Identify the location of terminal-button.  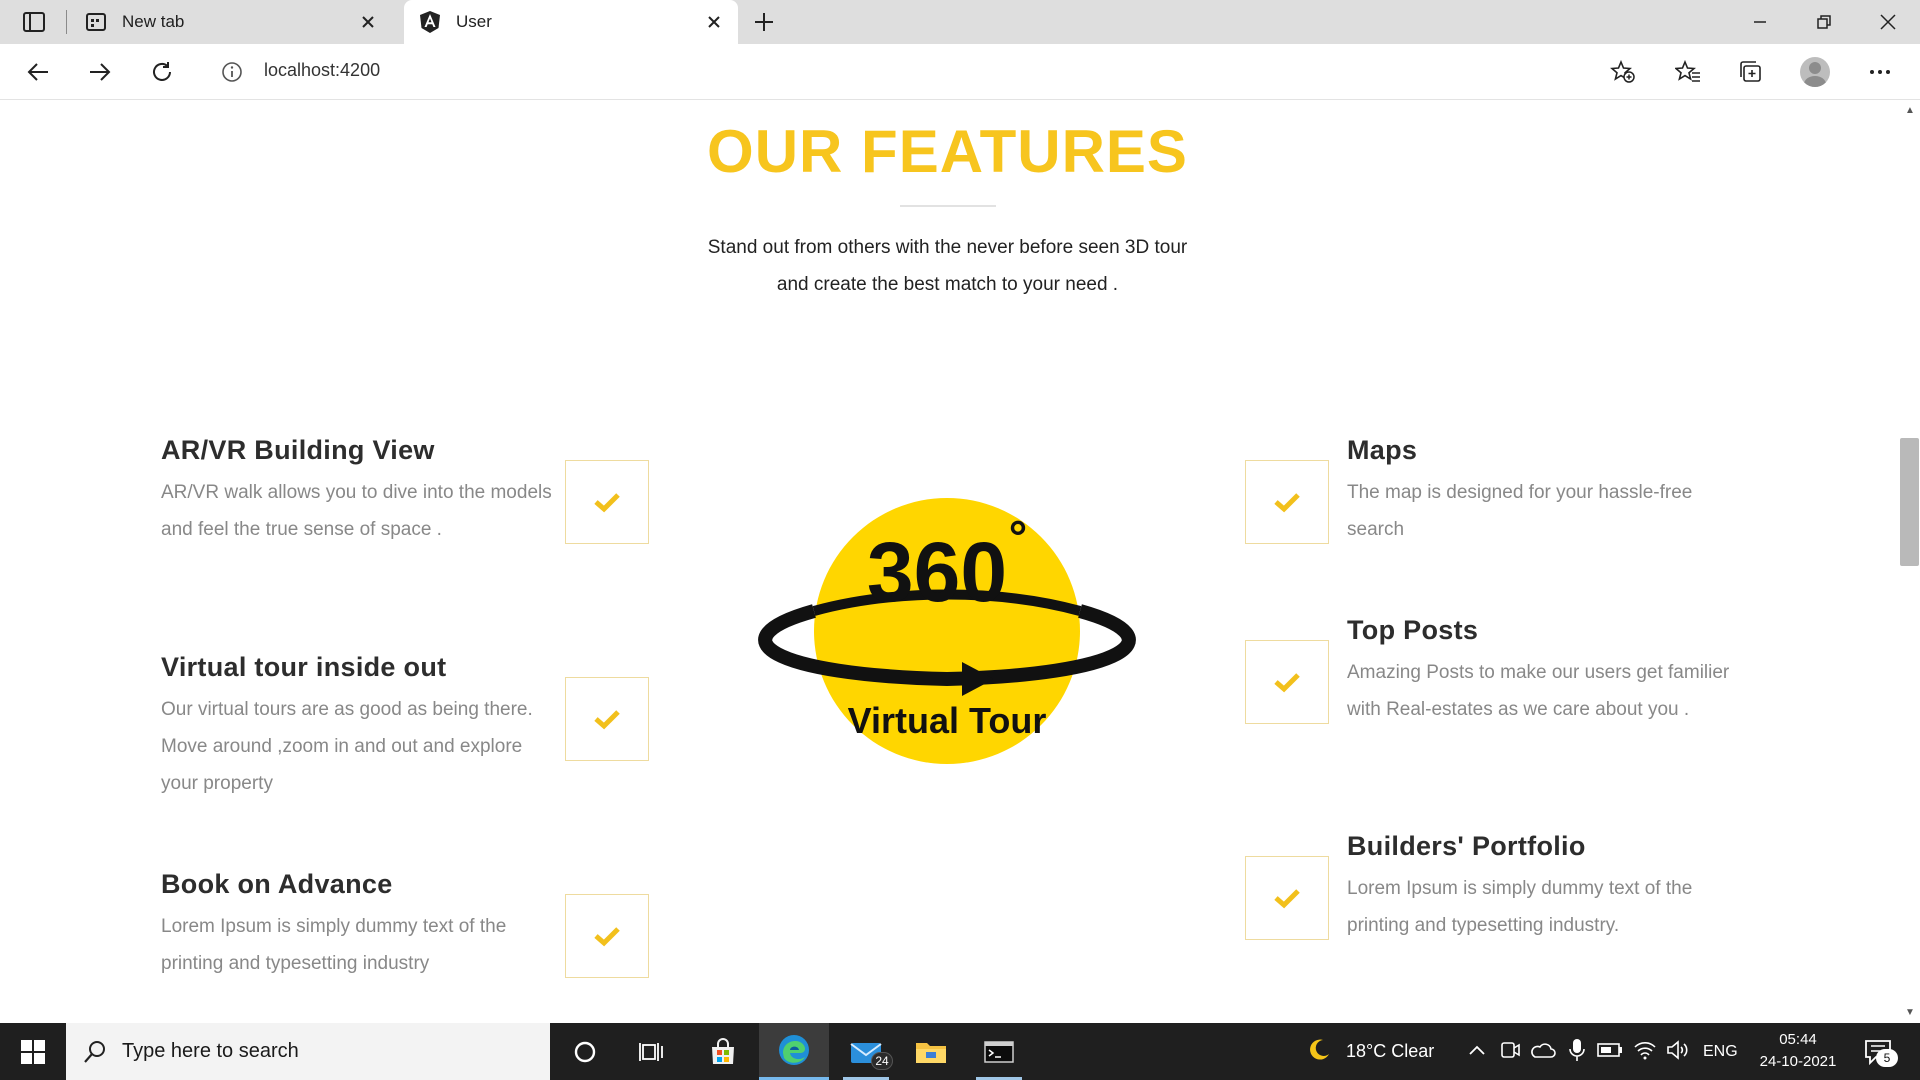
(999, 1051).